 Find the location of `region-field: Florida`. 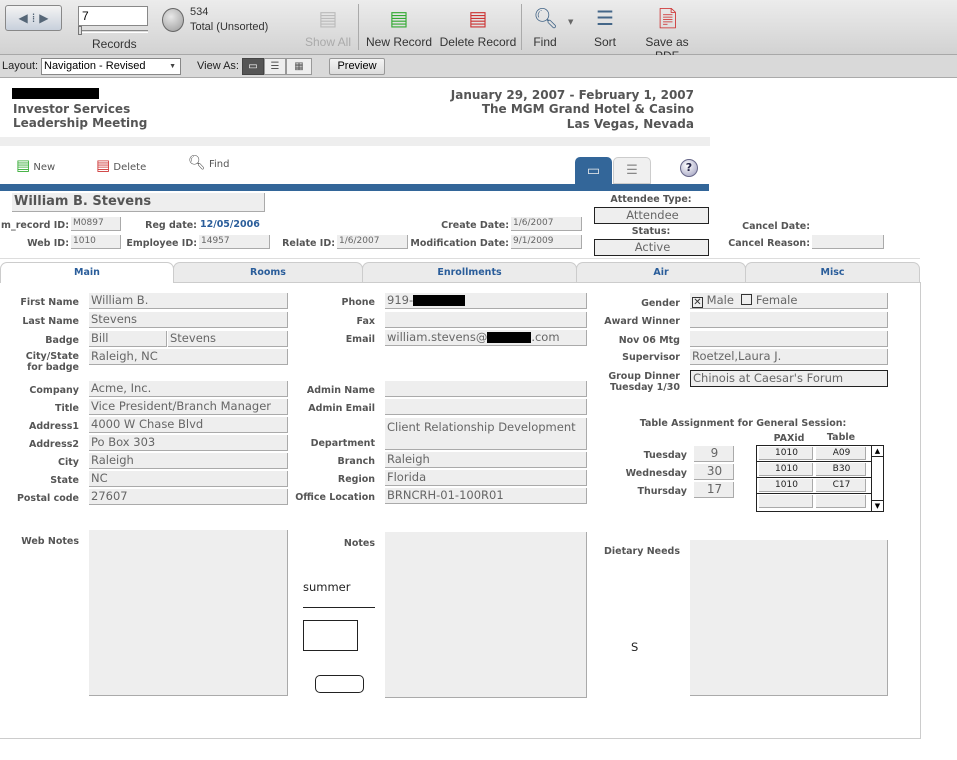

region-field: Florida is located at coordinates (486, 478).